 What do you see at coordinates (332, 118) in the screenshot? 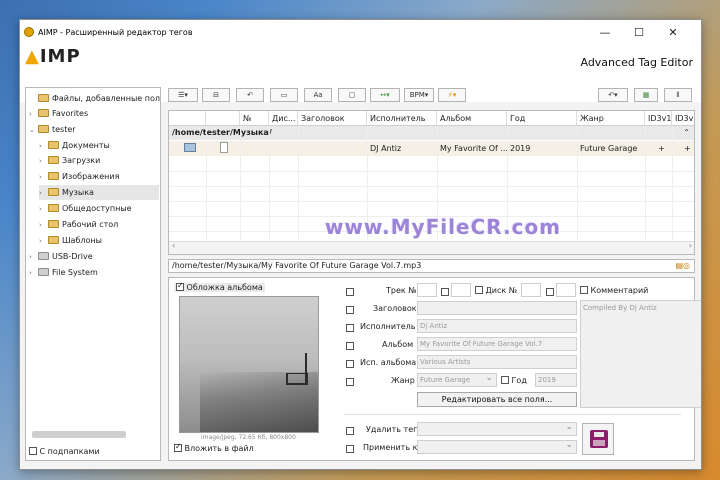
I see `column-header-title: Заголовок` at bounding box center [332, 118].